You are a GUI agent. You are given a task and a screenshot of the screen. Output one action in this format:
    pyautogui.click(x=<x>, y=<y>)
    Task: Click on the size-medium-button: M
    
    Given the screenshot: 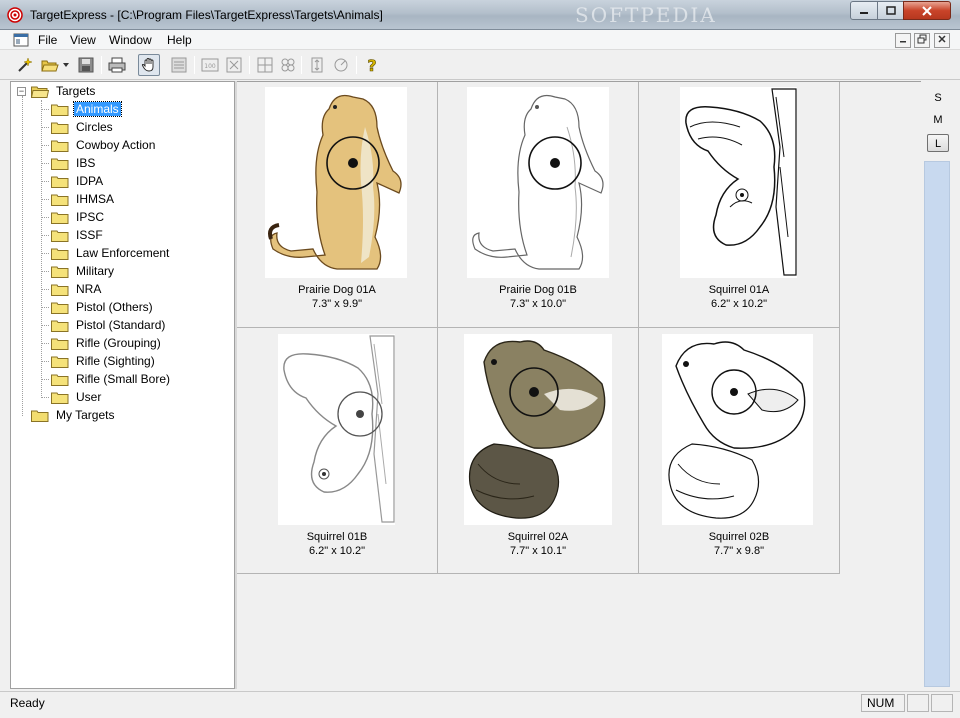 What is the action you would take?
    pyautogui.click(x=938, y=120)
    